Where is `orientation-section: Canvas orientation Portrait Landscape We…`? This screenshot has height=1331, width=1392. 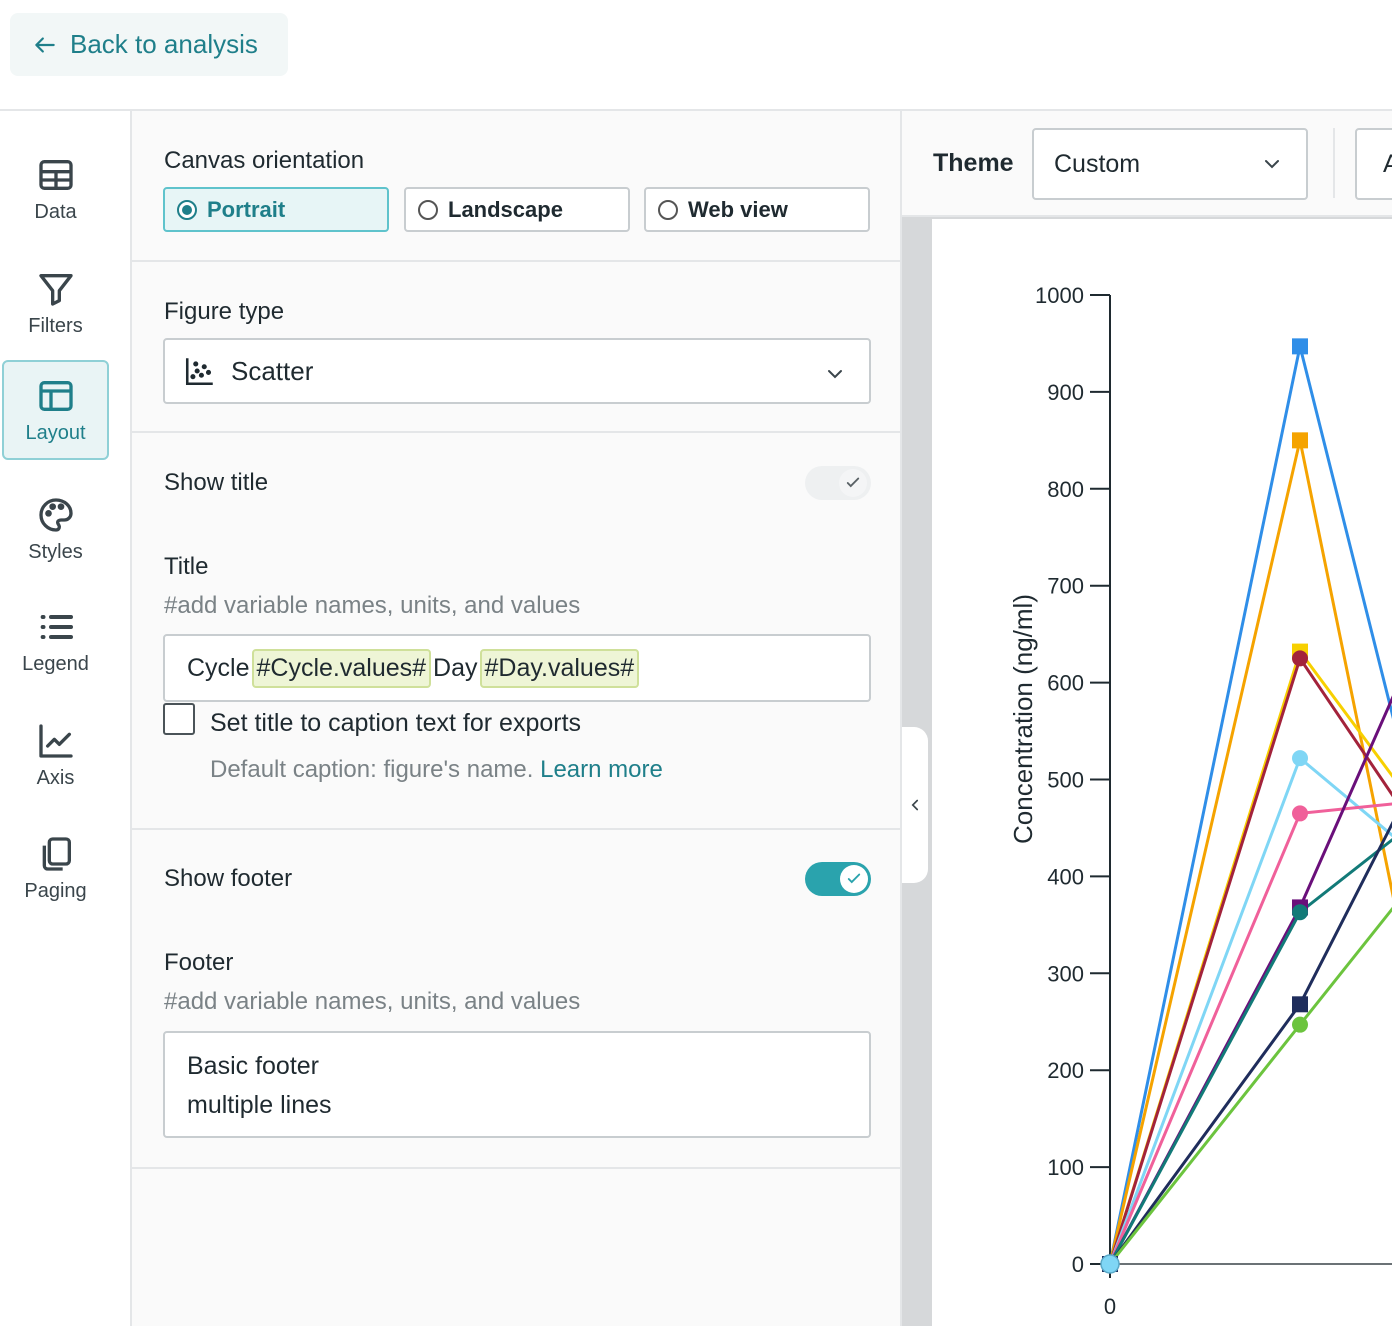
orientation-section: Canvas orientation Portrait Landscape We… is located at coordinates (517, 186).